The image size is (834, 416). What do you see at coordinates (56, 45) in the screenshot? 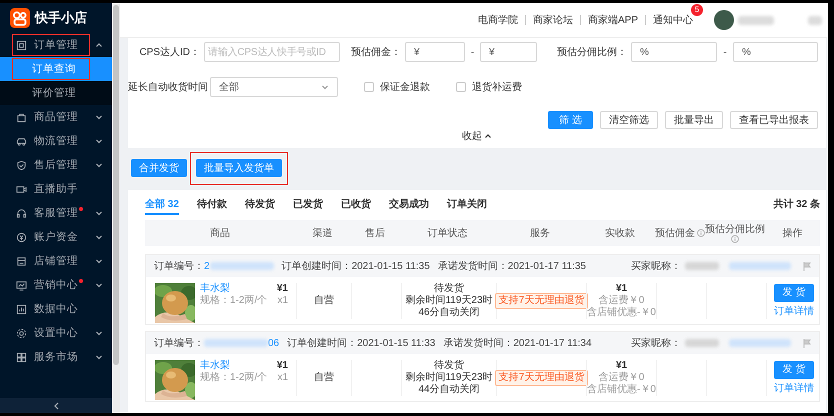
I see `sidebar-item: 订单管理` at bounding box center [56, 45].